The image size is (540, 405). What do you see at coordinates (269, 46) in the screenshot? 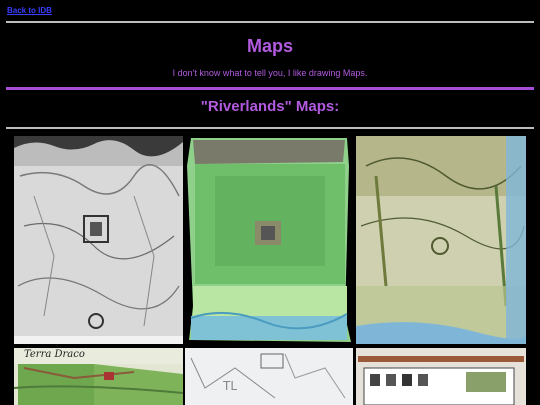
I see `page-title: Maps` at bounding box center [269, 46].